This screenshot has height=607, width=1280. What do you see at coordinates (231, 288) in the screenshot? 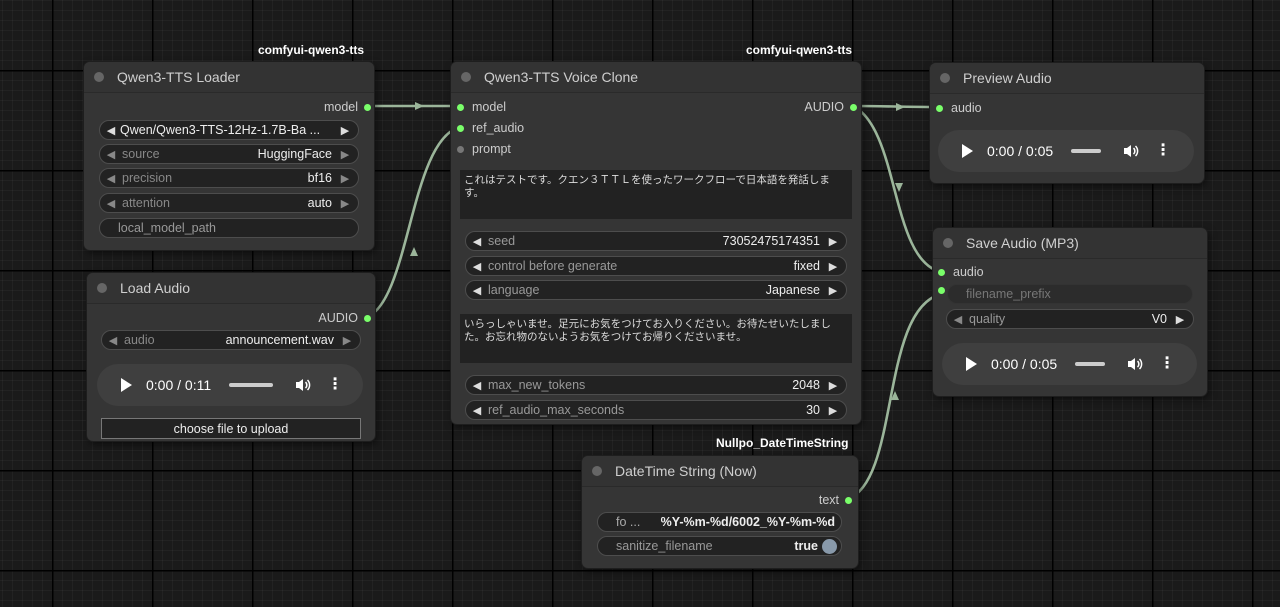
I see `node-header: Load Audio` at bounding box center [231, 288].